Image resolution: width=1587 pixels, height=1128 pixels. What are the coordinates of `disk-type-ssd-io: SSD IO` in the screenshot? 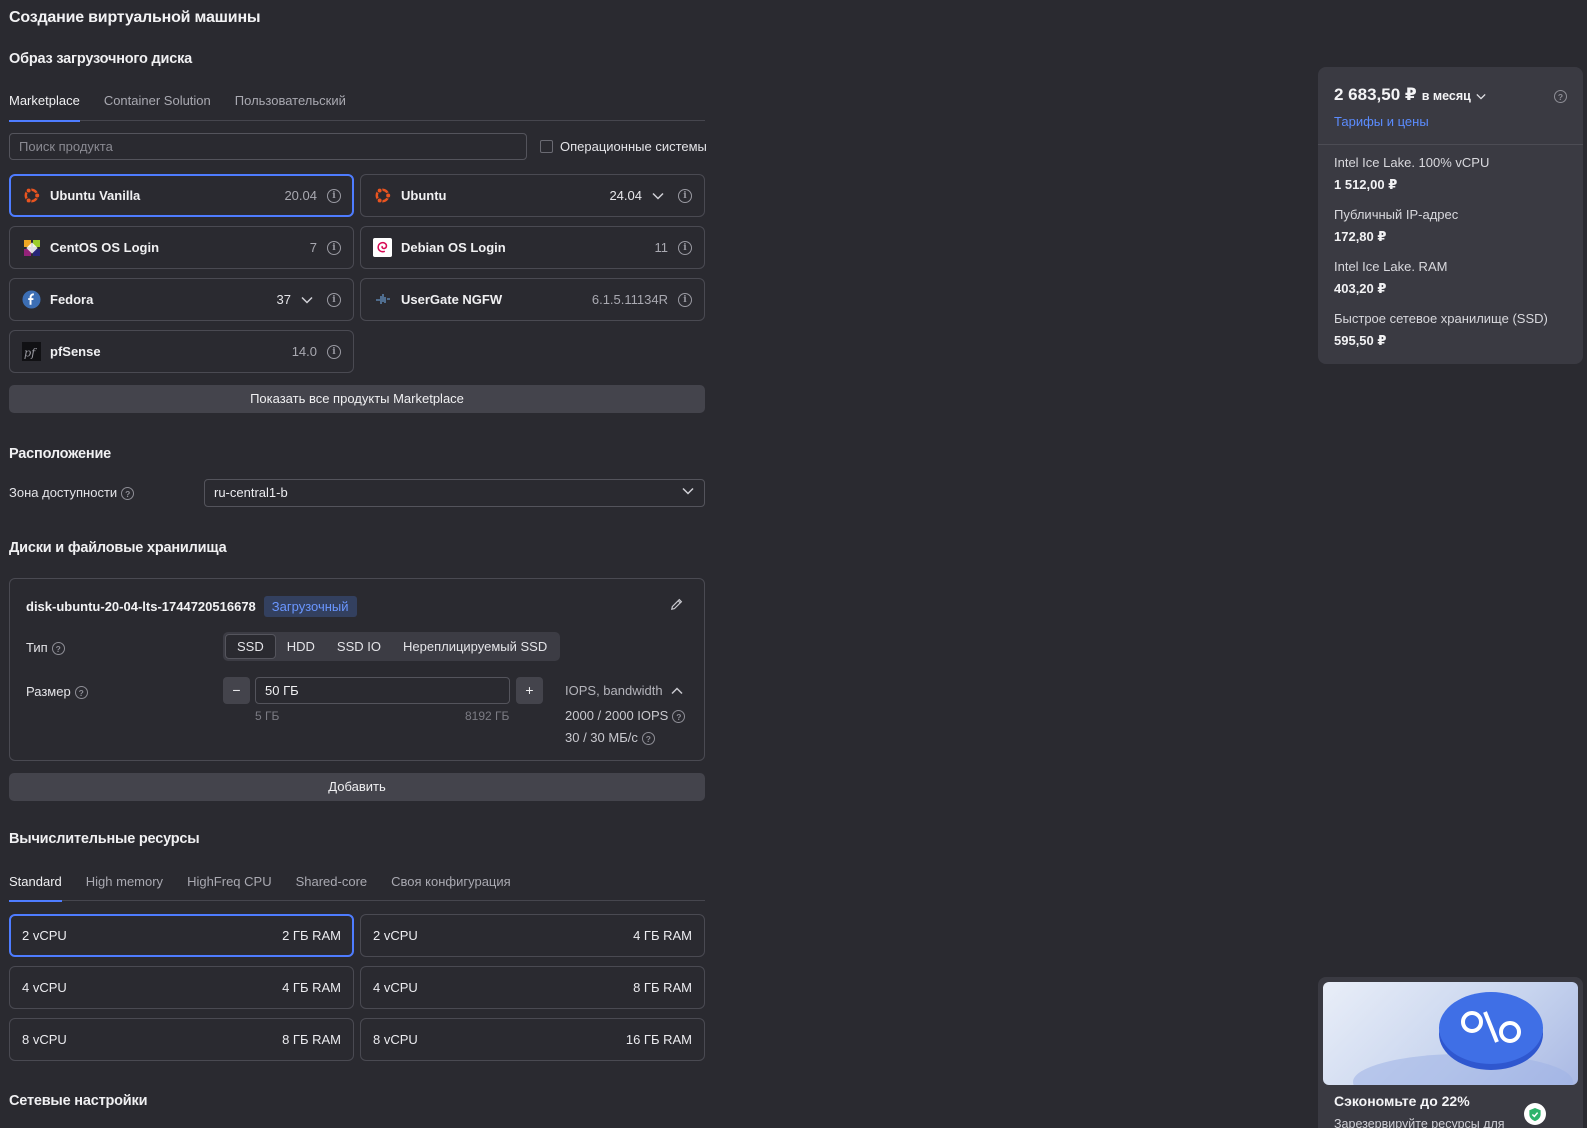 It's located at (359, 646).